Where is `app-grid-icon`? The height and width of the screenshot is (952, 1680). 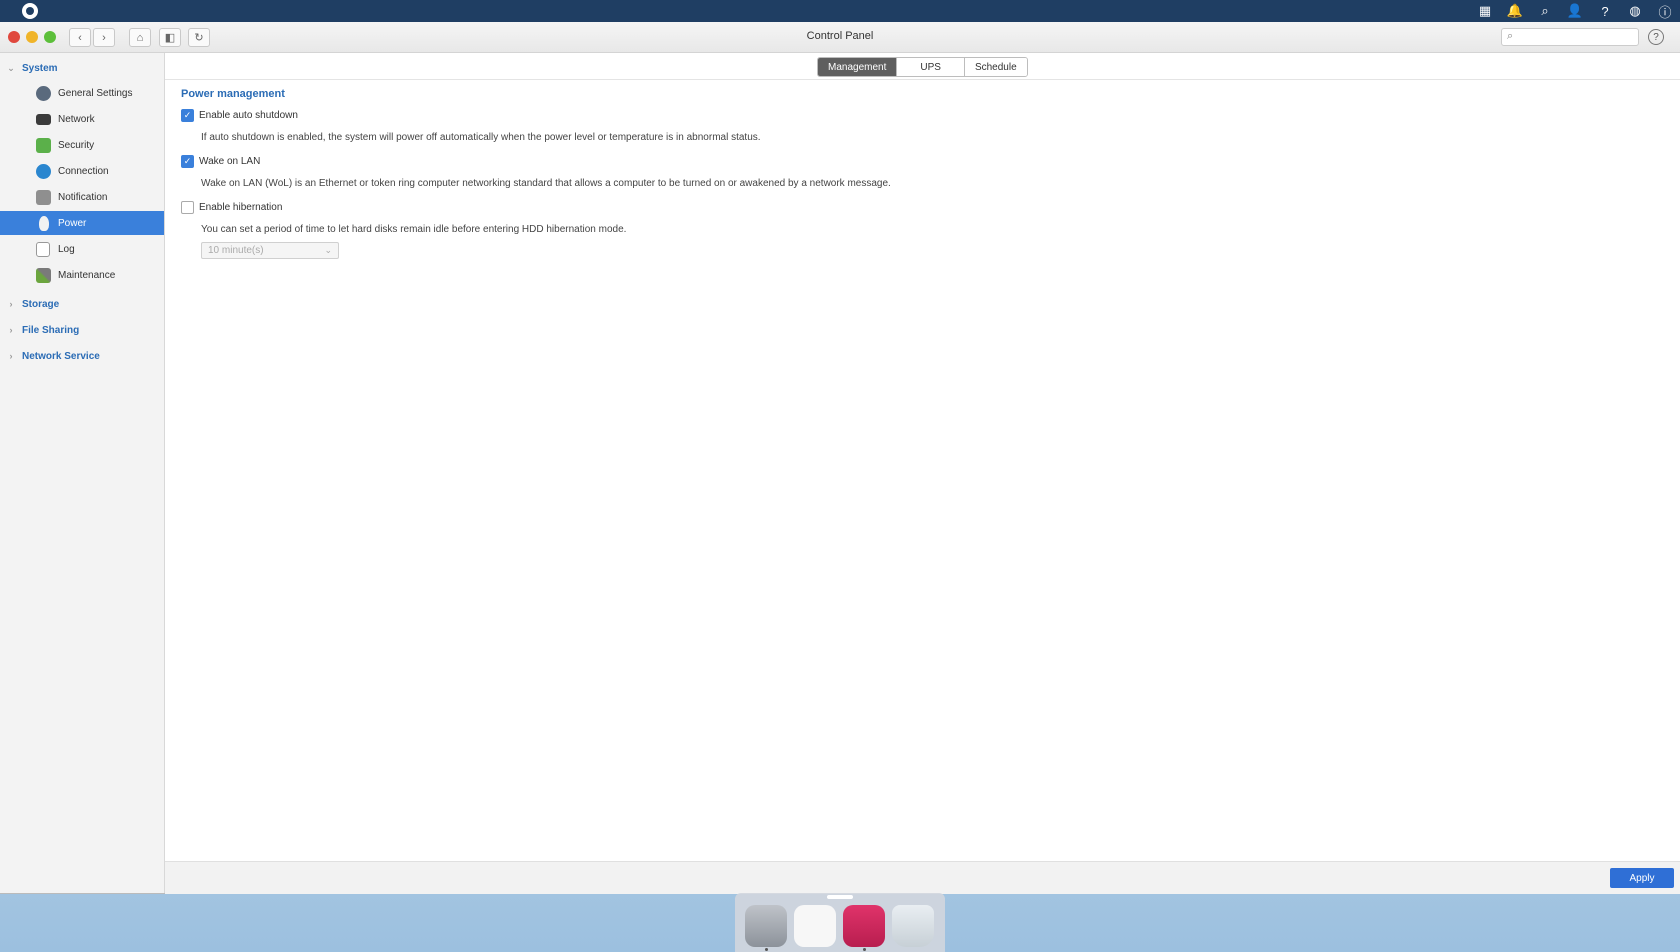 app-grid-icon is located at coordinates (815, 926).